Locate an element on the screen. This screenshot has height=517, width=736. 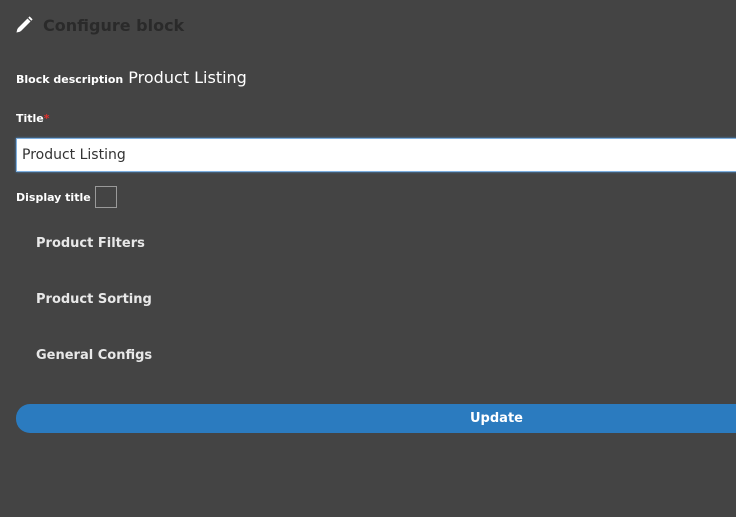
display-title-row: Display title is located at coordinates (66, 197).